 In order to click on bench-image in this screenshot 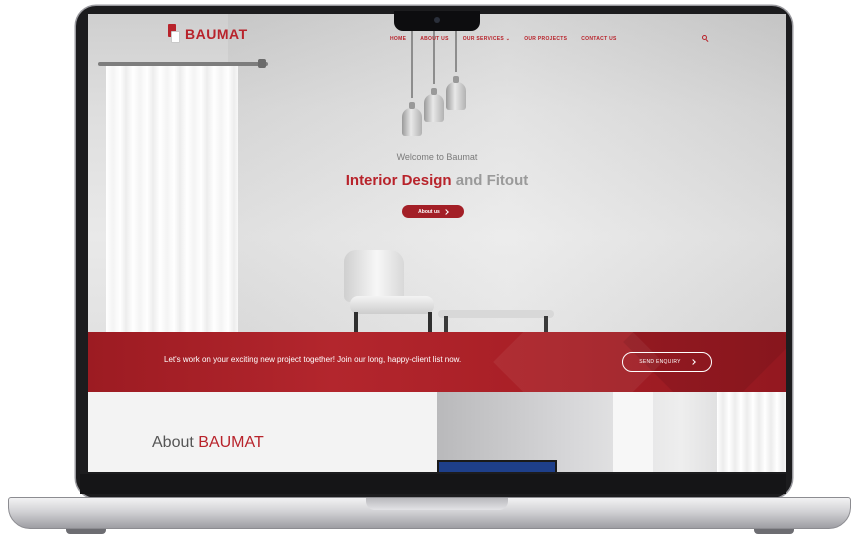, I will do `click(496, 314)`.